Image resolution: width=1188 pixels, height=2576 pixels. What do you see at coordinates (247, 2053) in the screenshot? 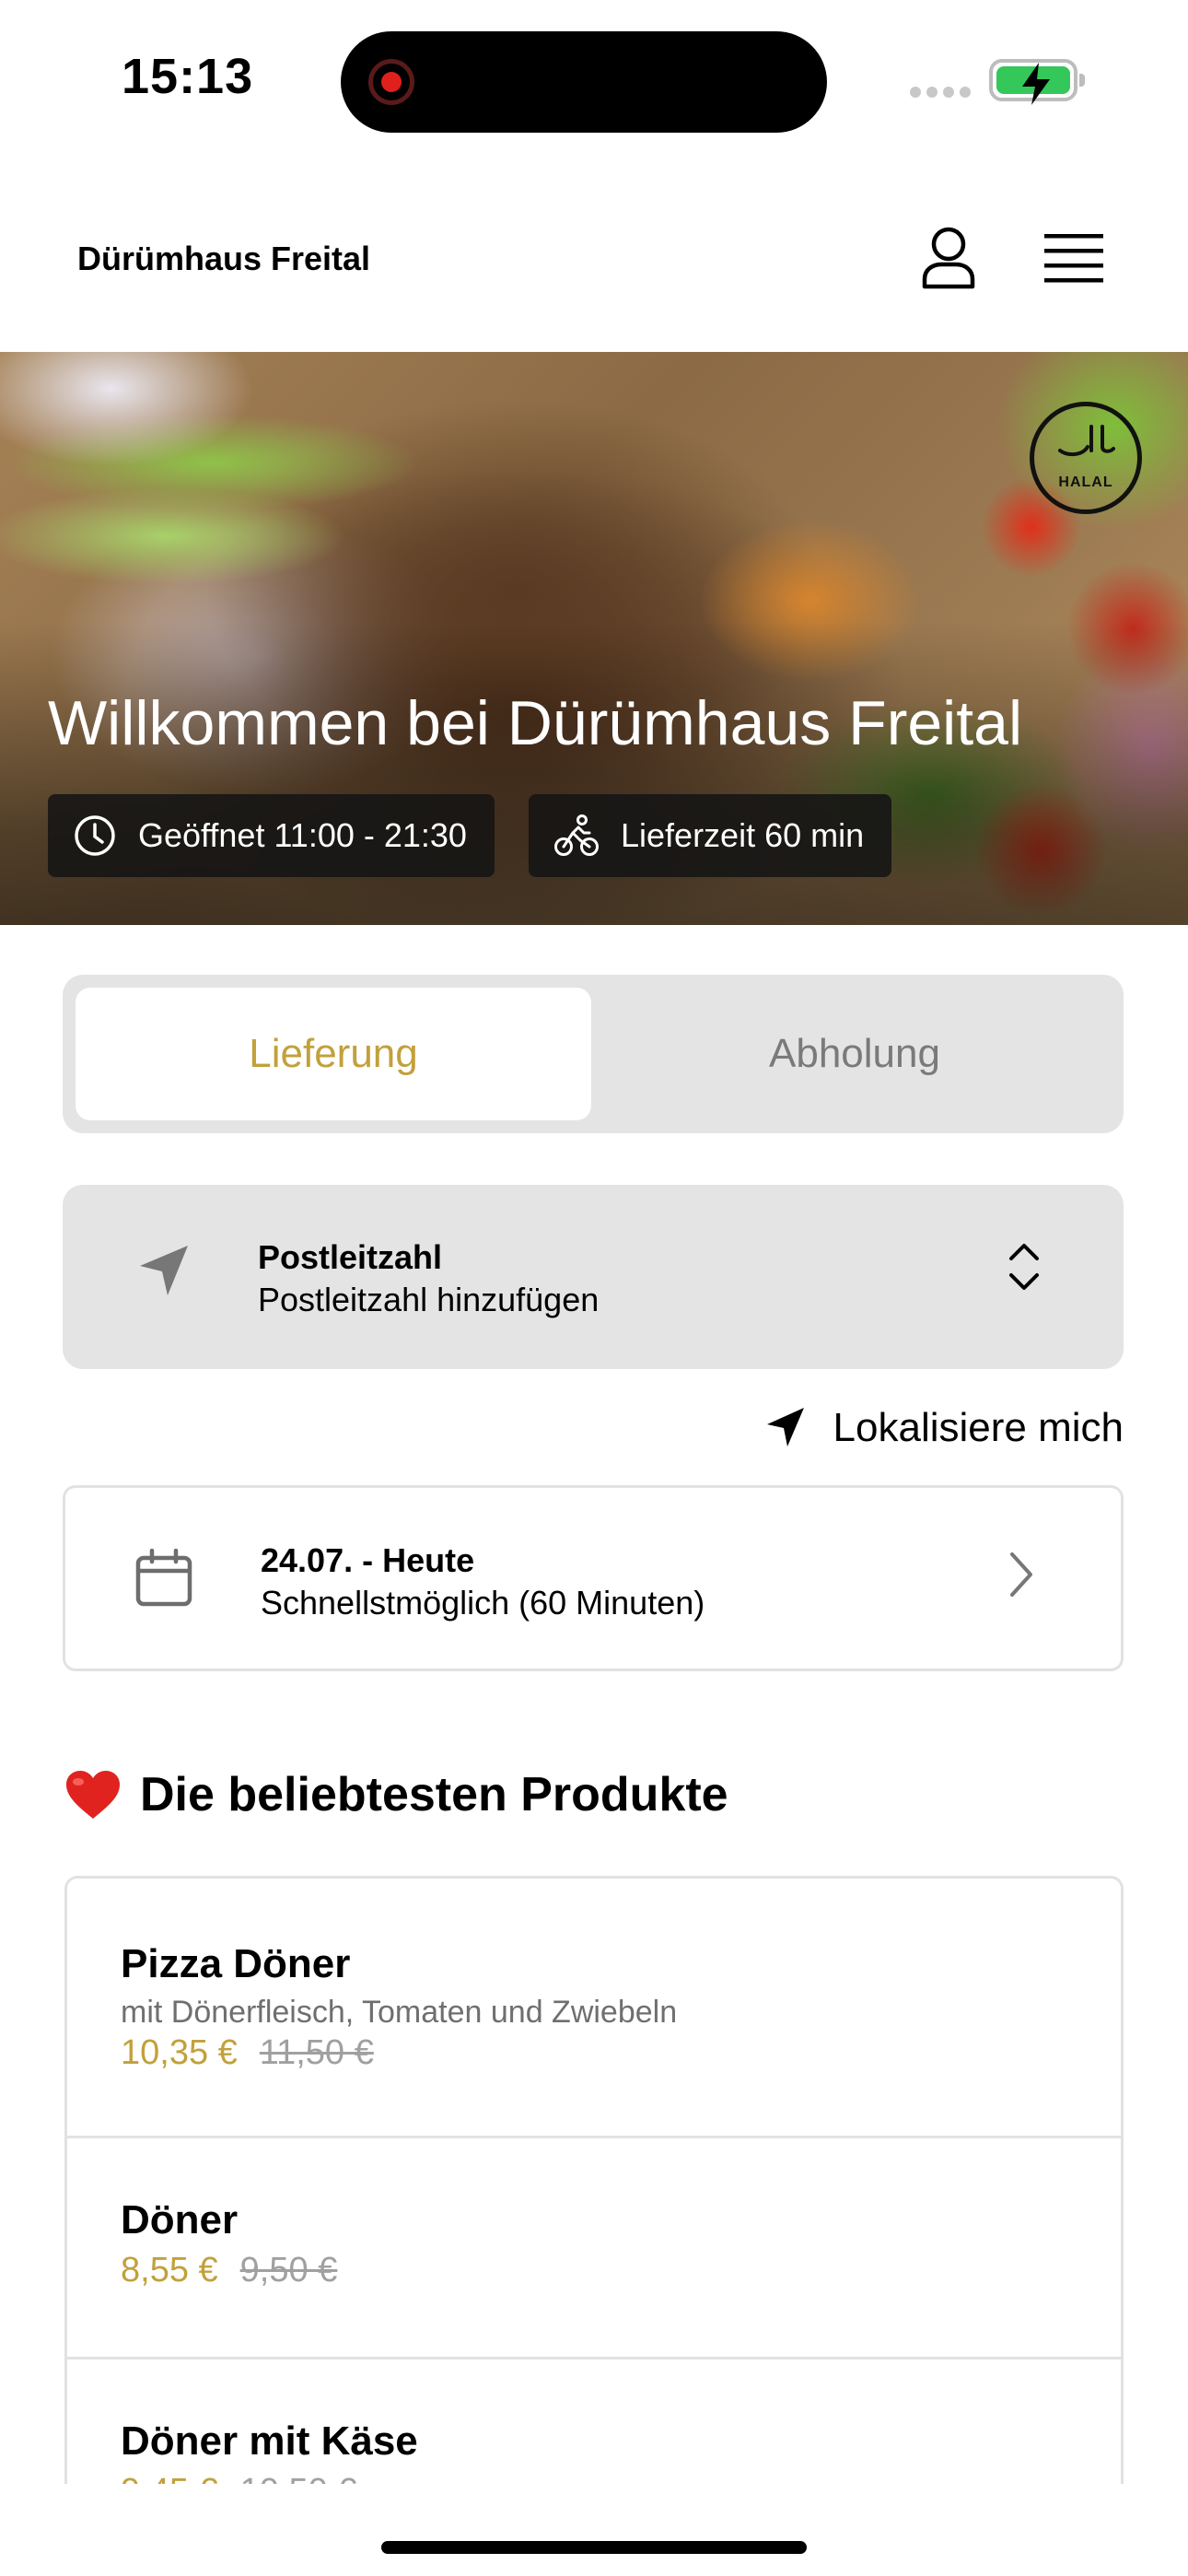
I see `product-price-row: 10,35 € 11,50 €` at bounding box center [247, 2053].